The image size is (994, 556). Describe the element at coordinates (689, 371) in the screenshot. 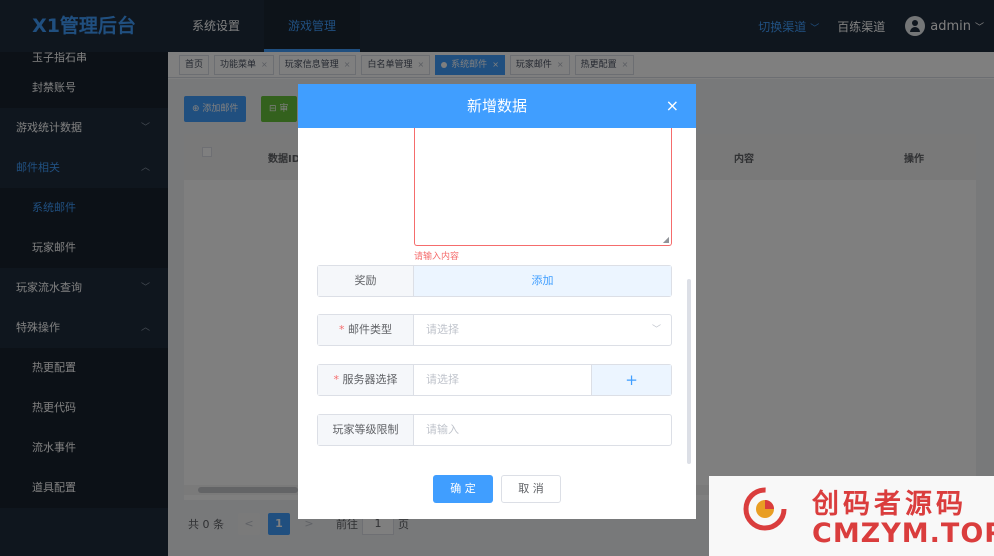

I see `dialog-vertical-scrollbar` at that location.